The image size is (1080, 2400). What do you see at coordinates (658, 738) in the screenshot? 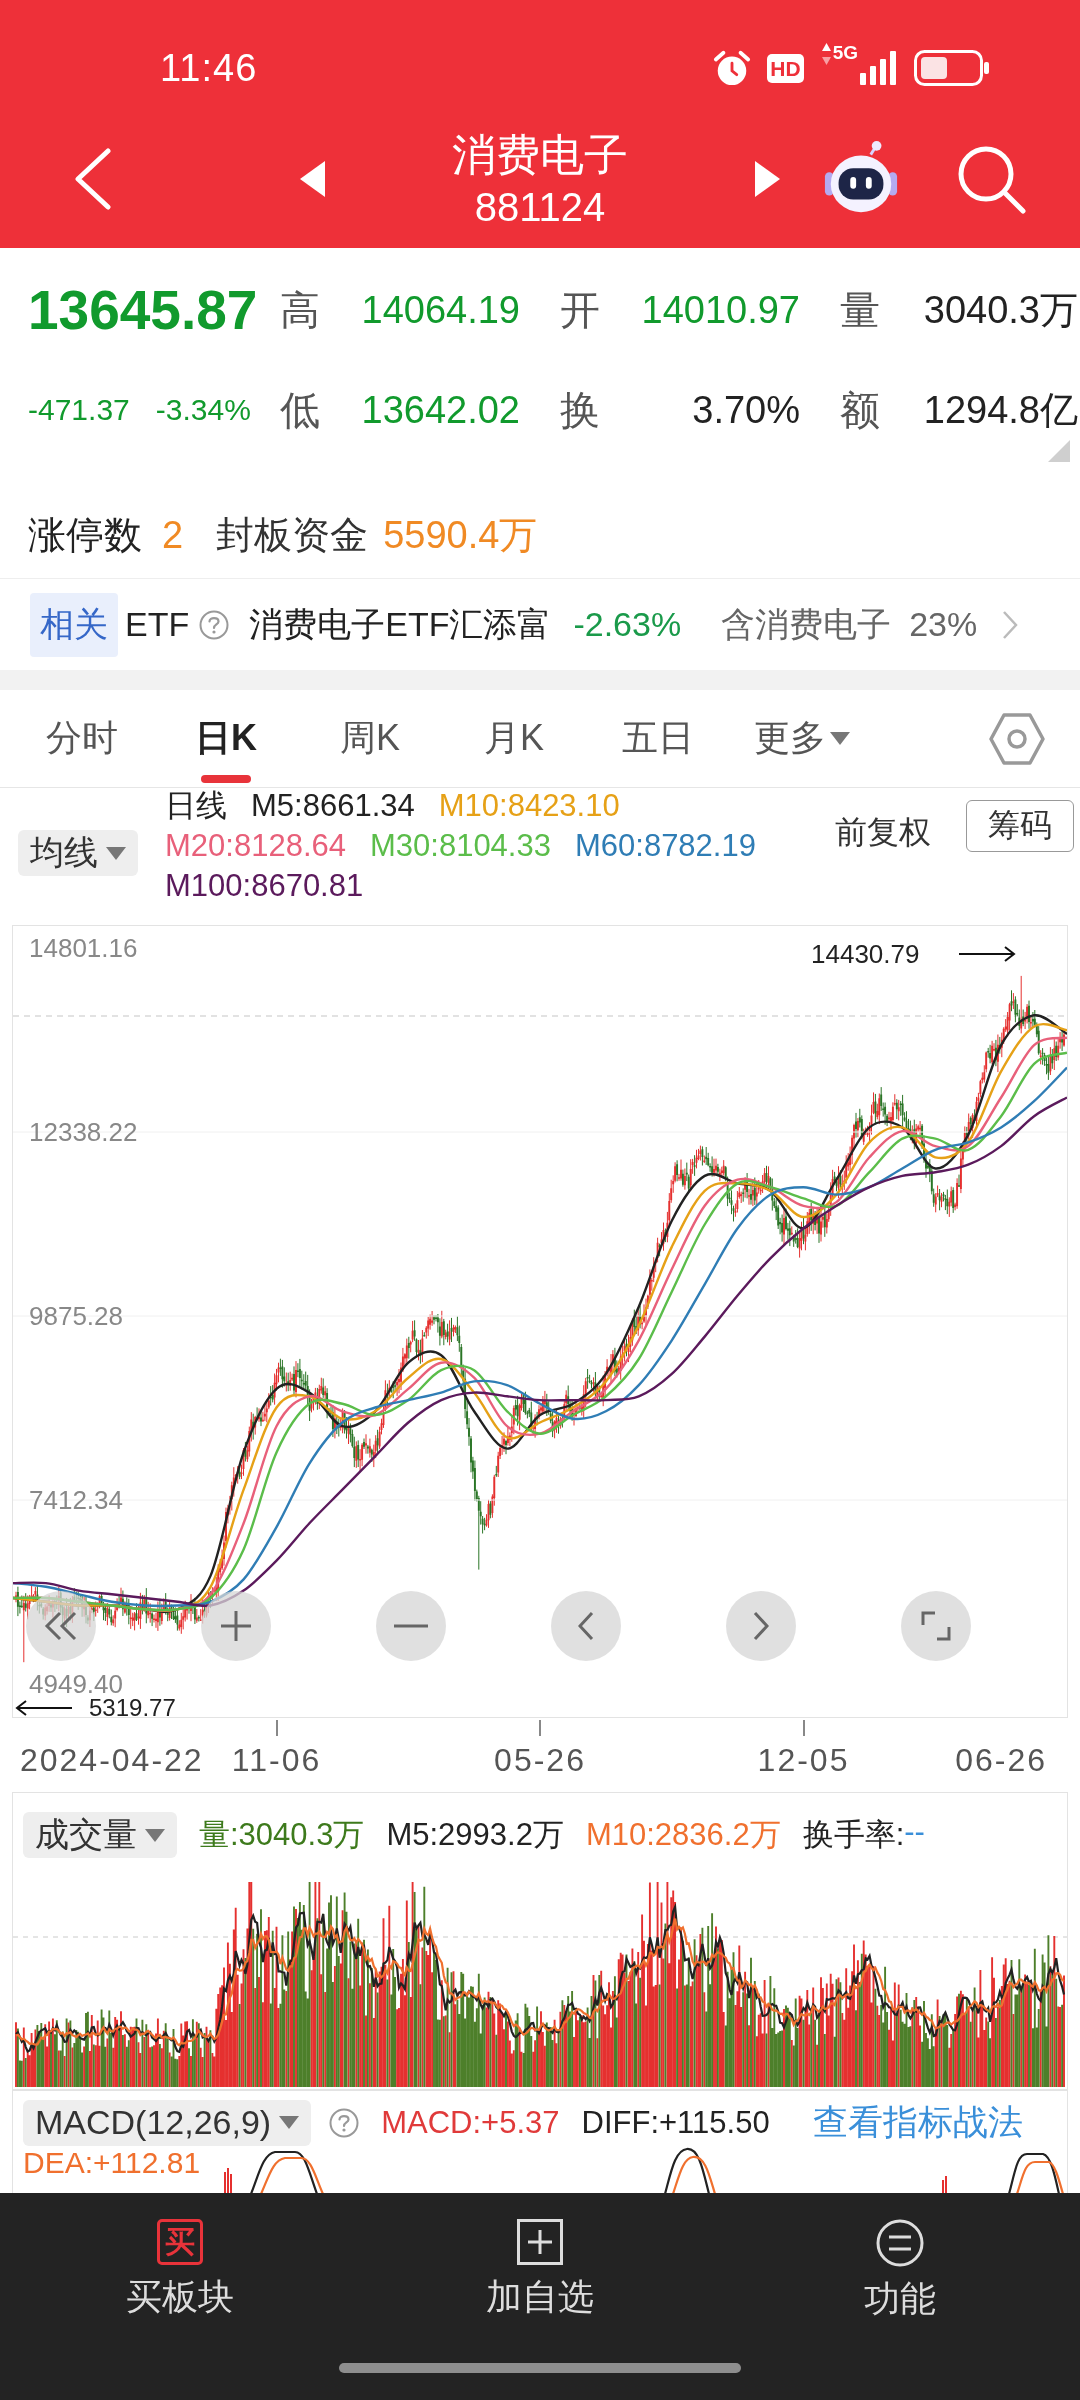
I see `chart-tab: 五日` at bounding box center [658, 738].